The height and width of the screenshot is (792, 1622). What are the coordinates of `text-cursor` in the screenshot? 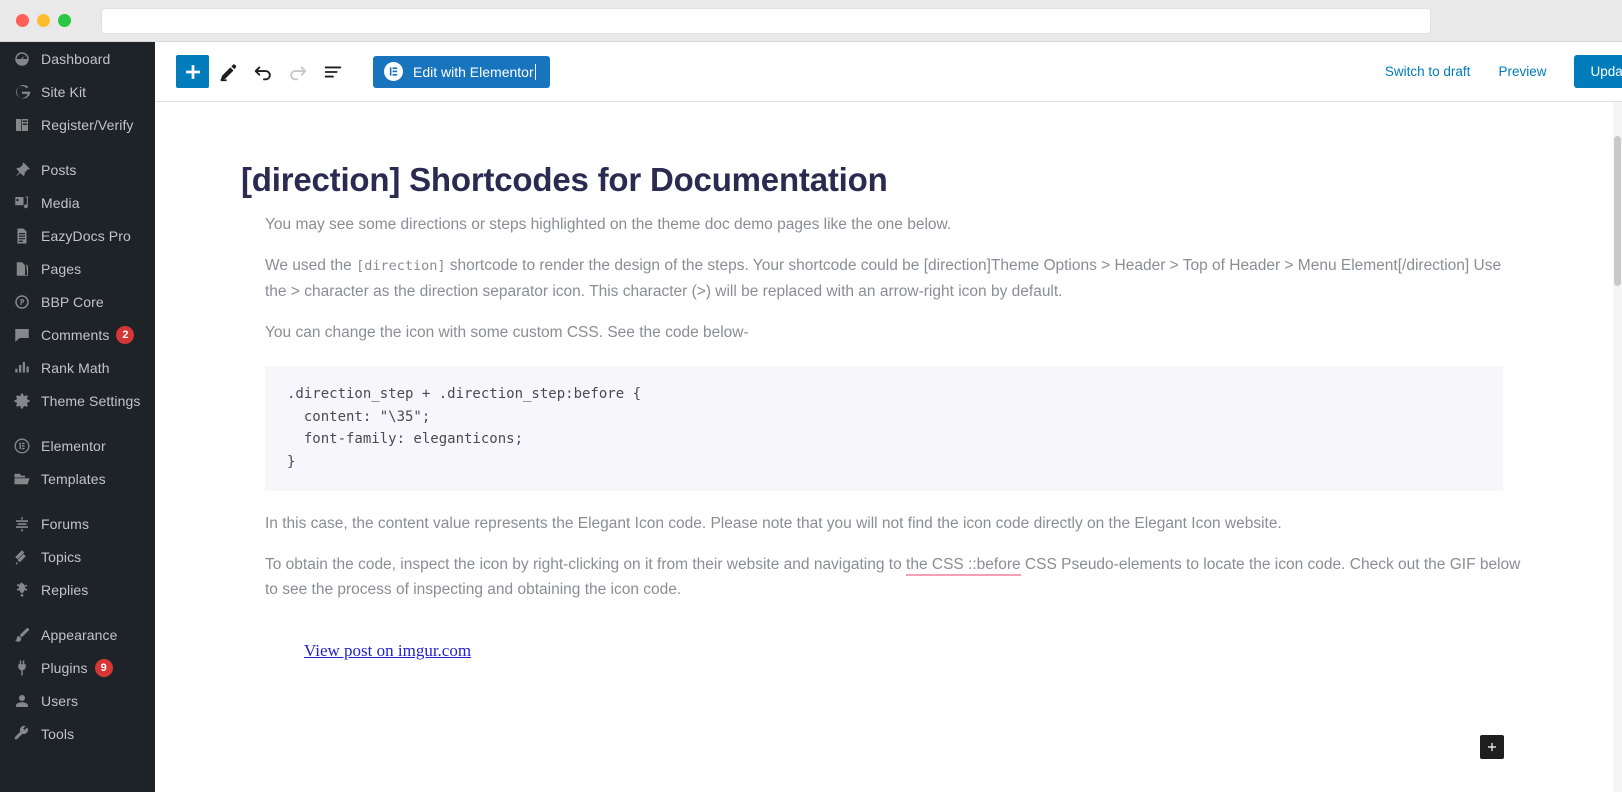 It's located at (535, 71).